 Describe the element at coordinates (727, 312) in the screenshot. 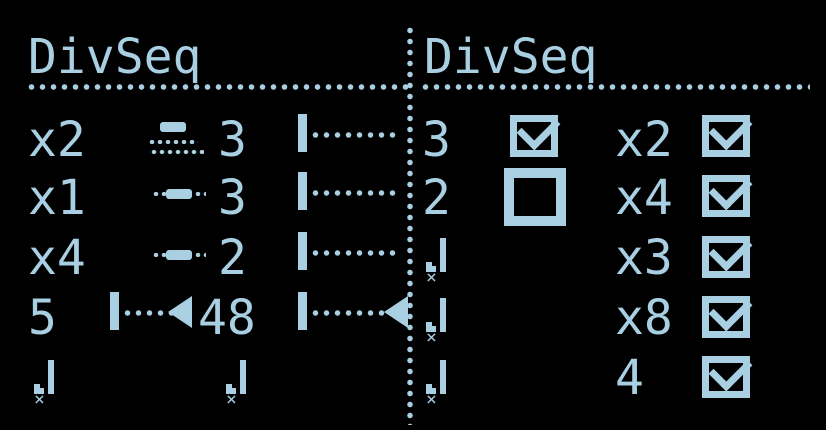

I see `right-row4-right-checkbox` at that location.